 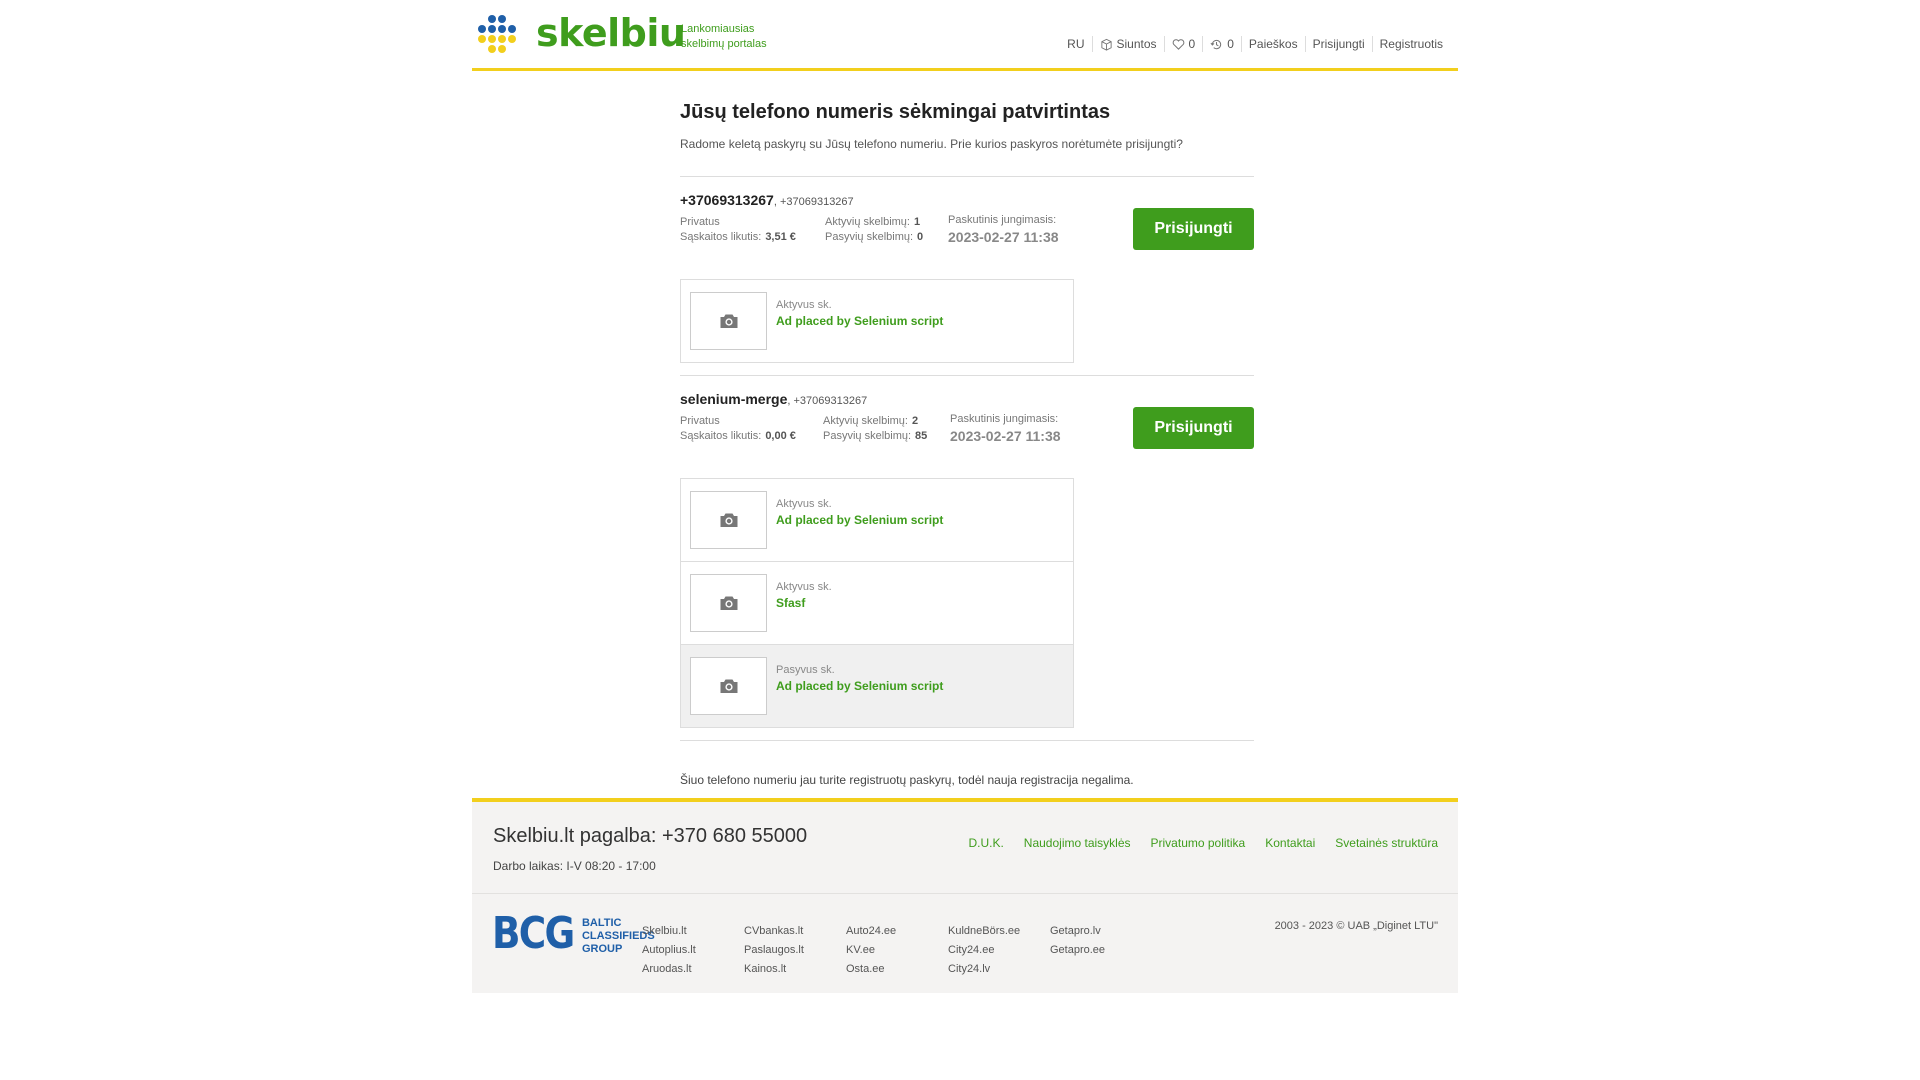 What do you see at coordinates (965, 893) in the screenshot?
I see `footer-divider` at bounding box center [965, 893].